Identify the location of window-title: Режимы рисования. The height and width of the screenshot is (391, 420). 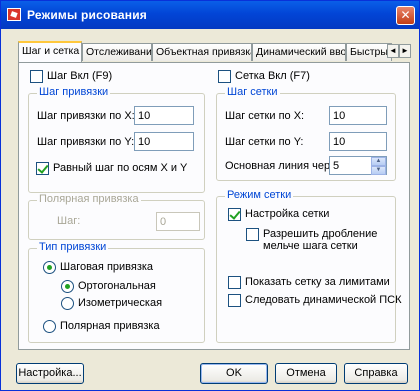
(87, 15).